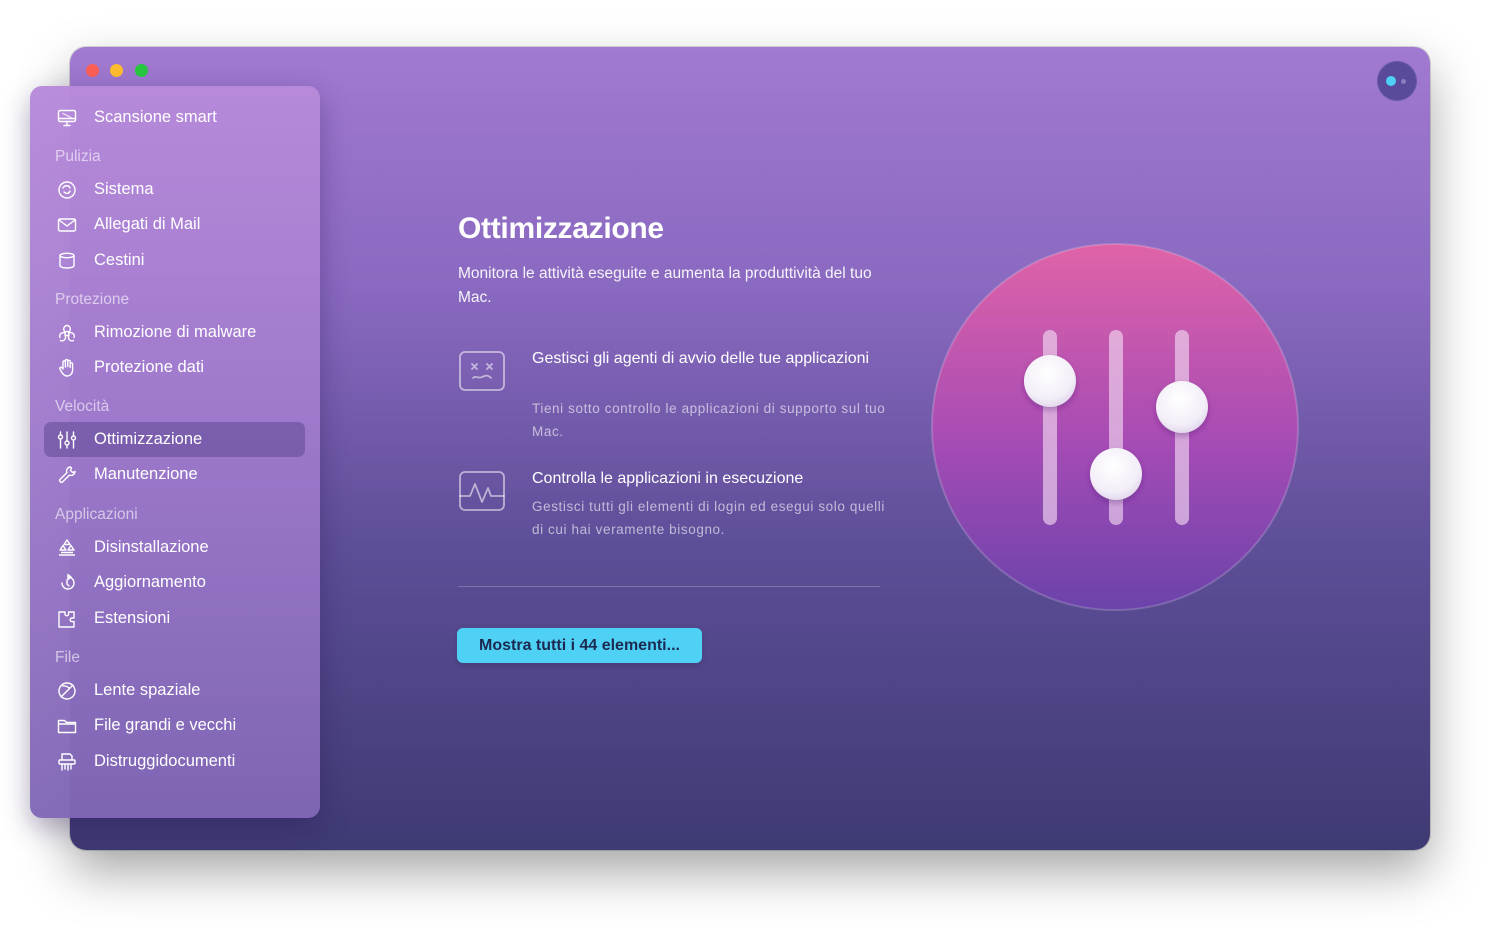 The image size is (1500, 943). What do you see at coordinates (67, 440) in the screenshot?
I see `sliders-icon` at bounding box center [67, 440].